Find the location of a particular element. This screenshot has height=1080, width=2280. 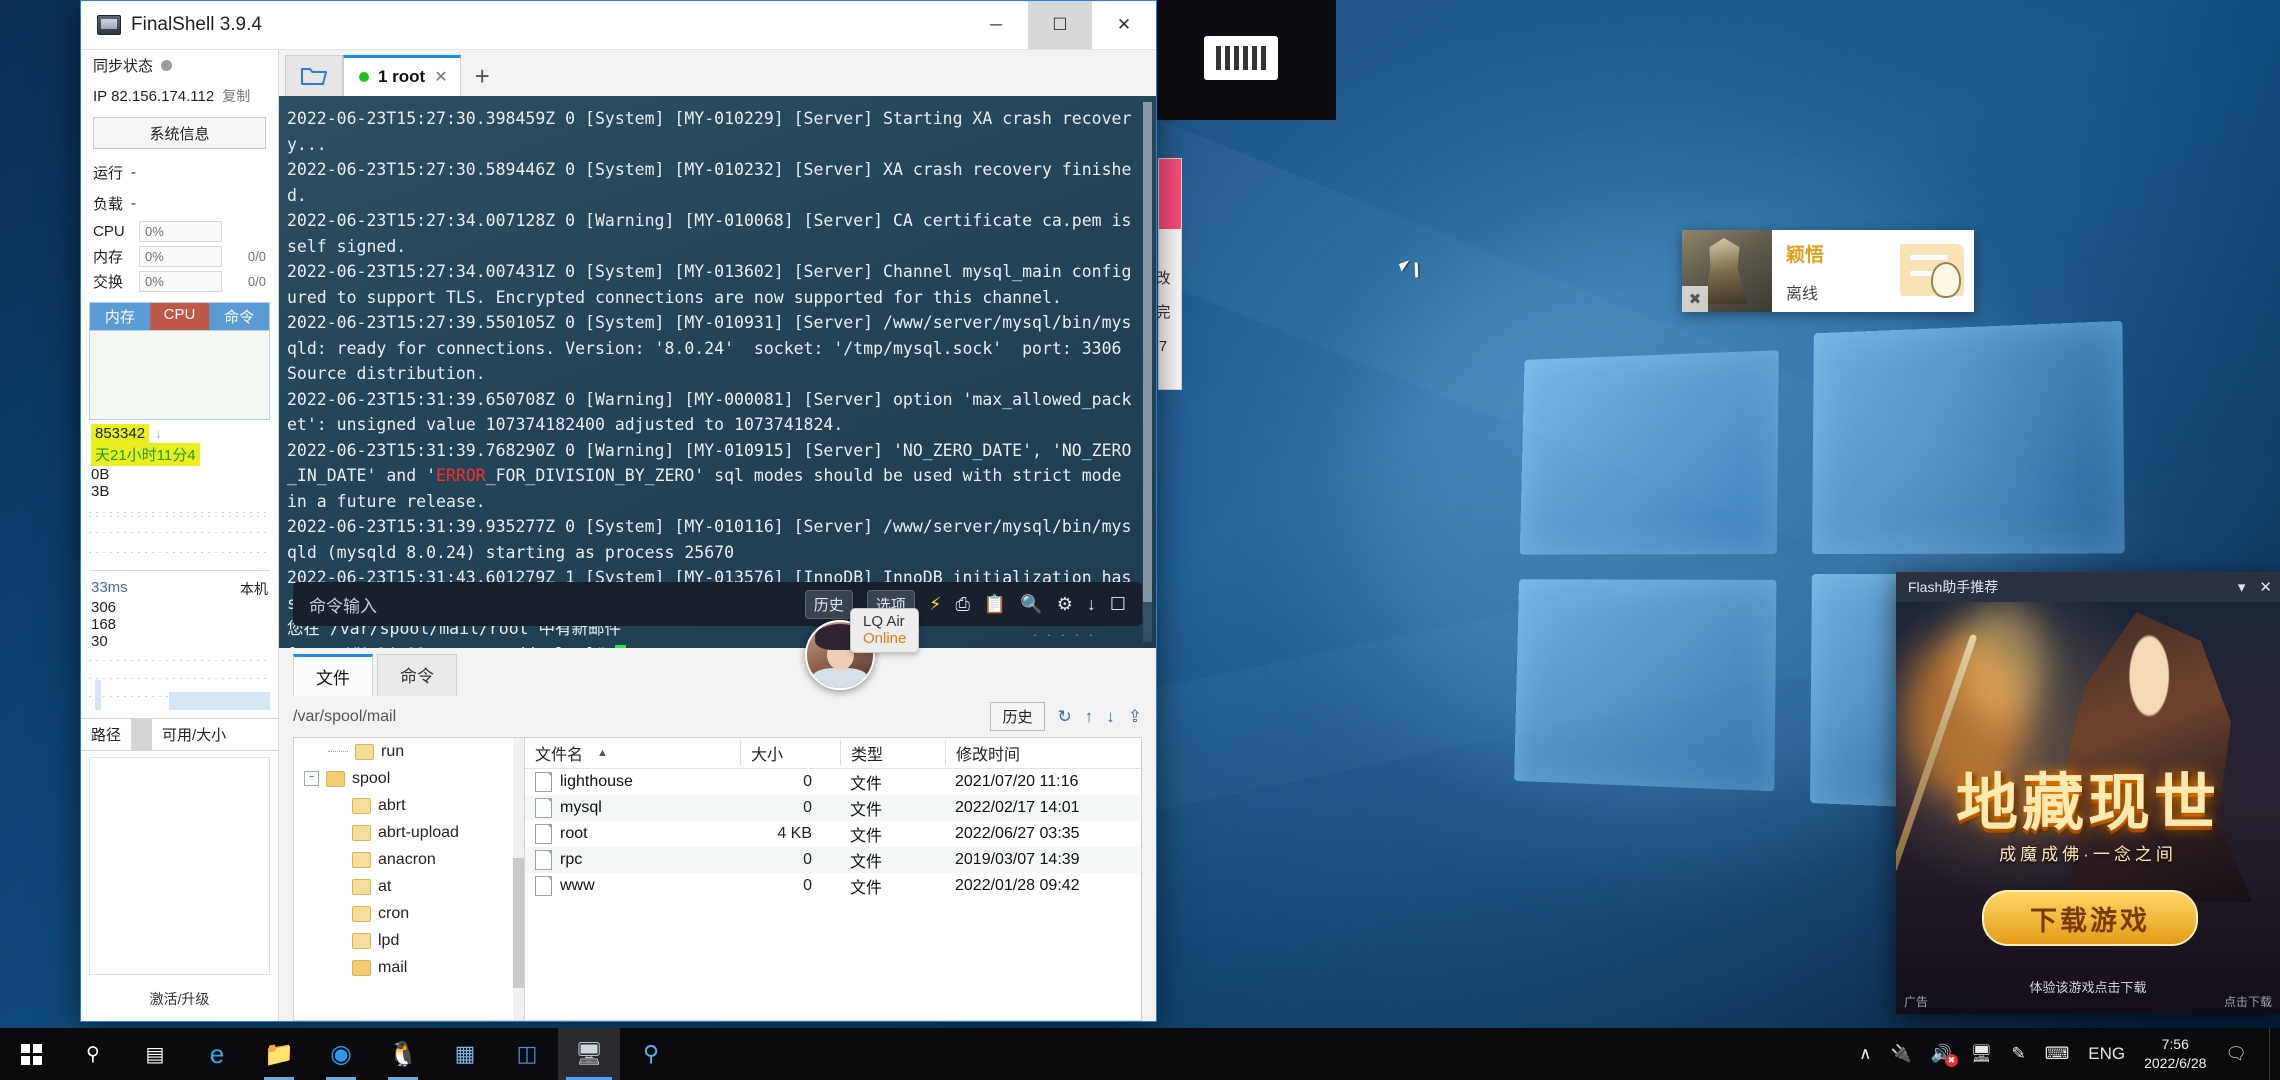

tree-item-spool: − spool is located at coordinates (409, 778).